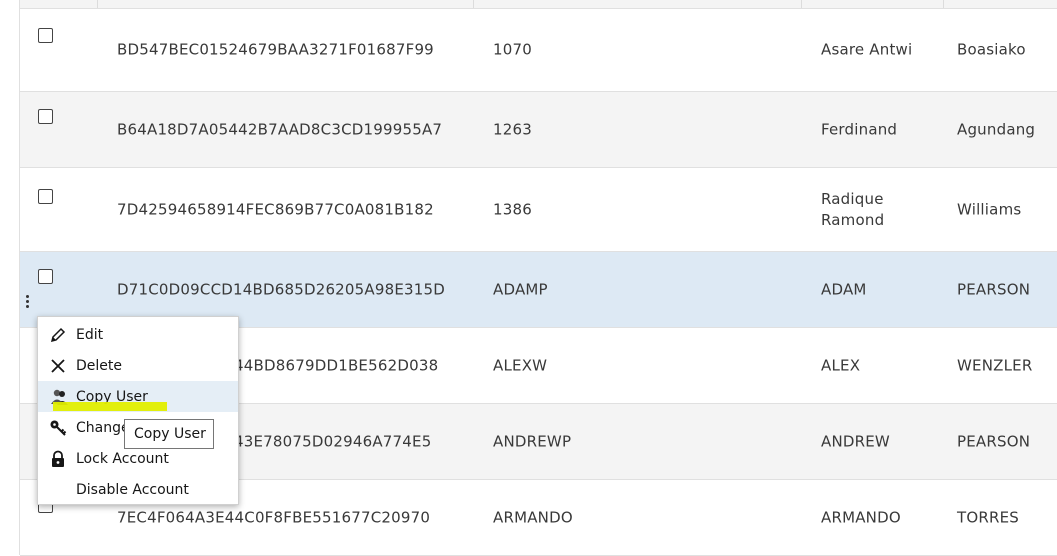 This screenshot has width=1057, height=556. I want to click on cell-id: BD547BEC01524679BAA3271F01687F99, so click(275, 49).